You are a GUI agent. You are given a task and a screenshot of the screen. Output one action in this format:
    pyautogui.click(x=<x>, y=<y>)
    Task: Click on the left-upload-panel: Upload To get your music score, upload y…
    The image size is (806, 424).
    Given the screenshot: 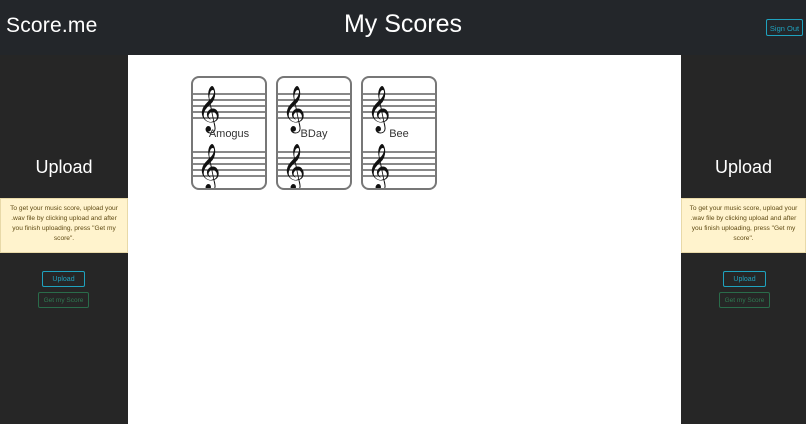 What is the action you would take?
    pyautogui.click(x=64, y=239)
    